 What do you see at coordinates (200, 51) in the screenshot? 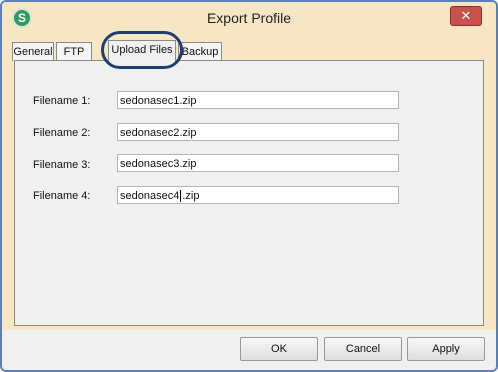
I see `tab-backup: Backup` at bounding box center [200, 51].